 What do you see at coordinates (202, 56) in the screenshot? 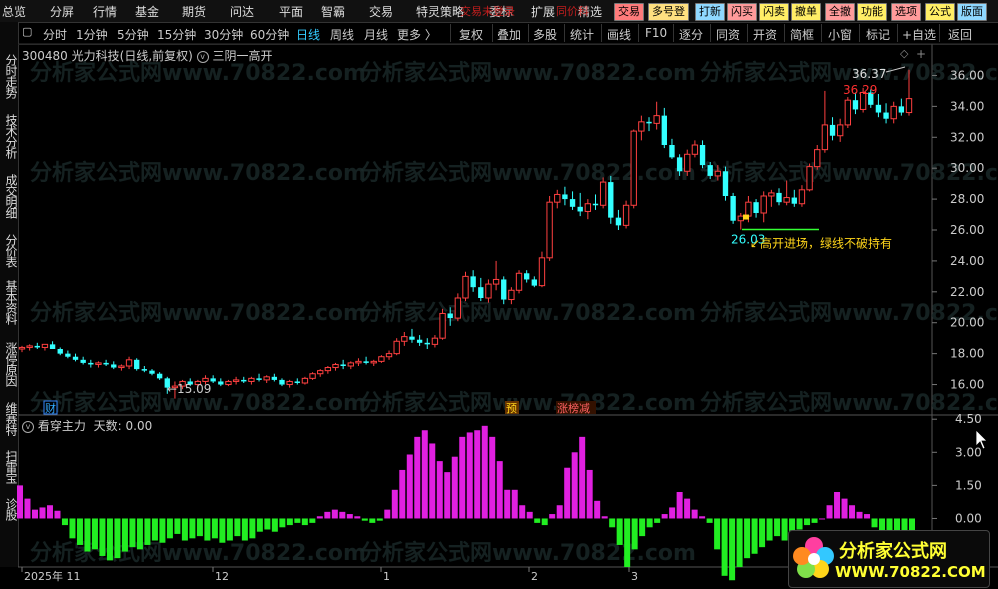
I see `formula-toggle-icon: v` at bounding box center [202, 56].